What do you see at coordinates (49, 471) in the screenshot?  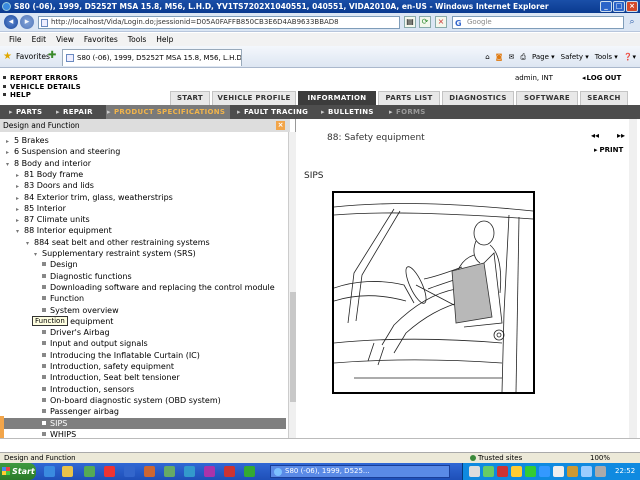 I see `quicklaunch-ie-icon` at bounding box center [49, 471].